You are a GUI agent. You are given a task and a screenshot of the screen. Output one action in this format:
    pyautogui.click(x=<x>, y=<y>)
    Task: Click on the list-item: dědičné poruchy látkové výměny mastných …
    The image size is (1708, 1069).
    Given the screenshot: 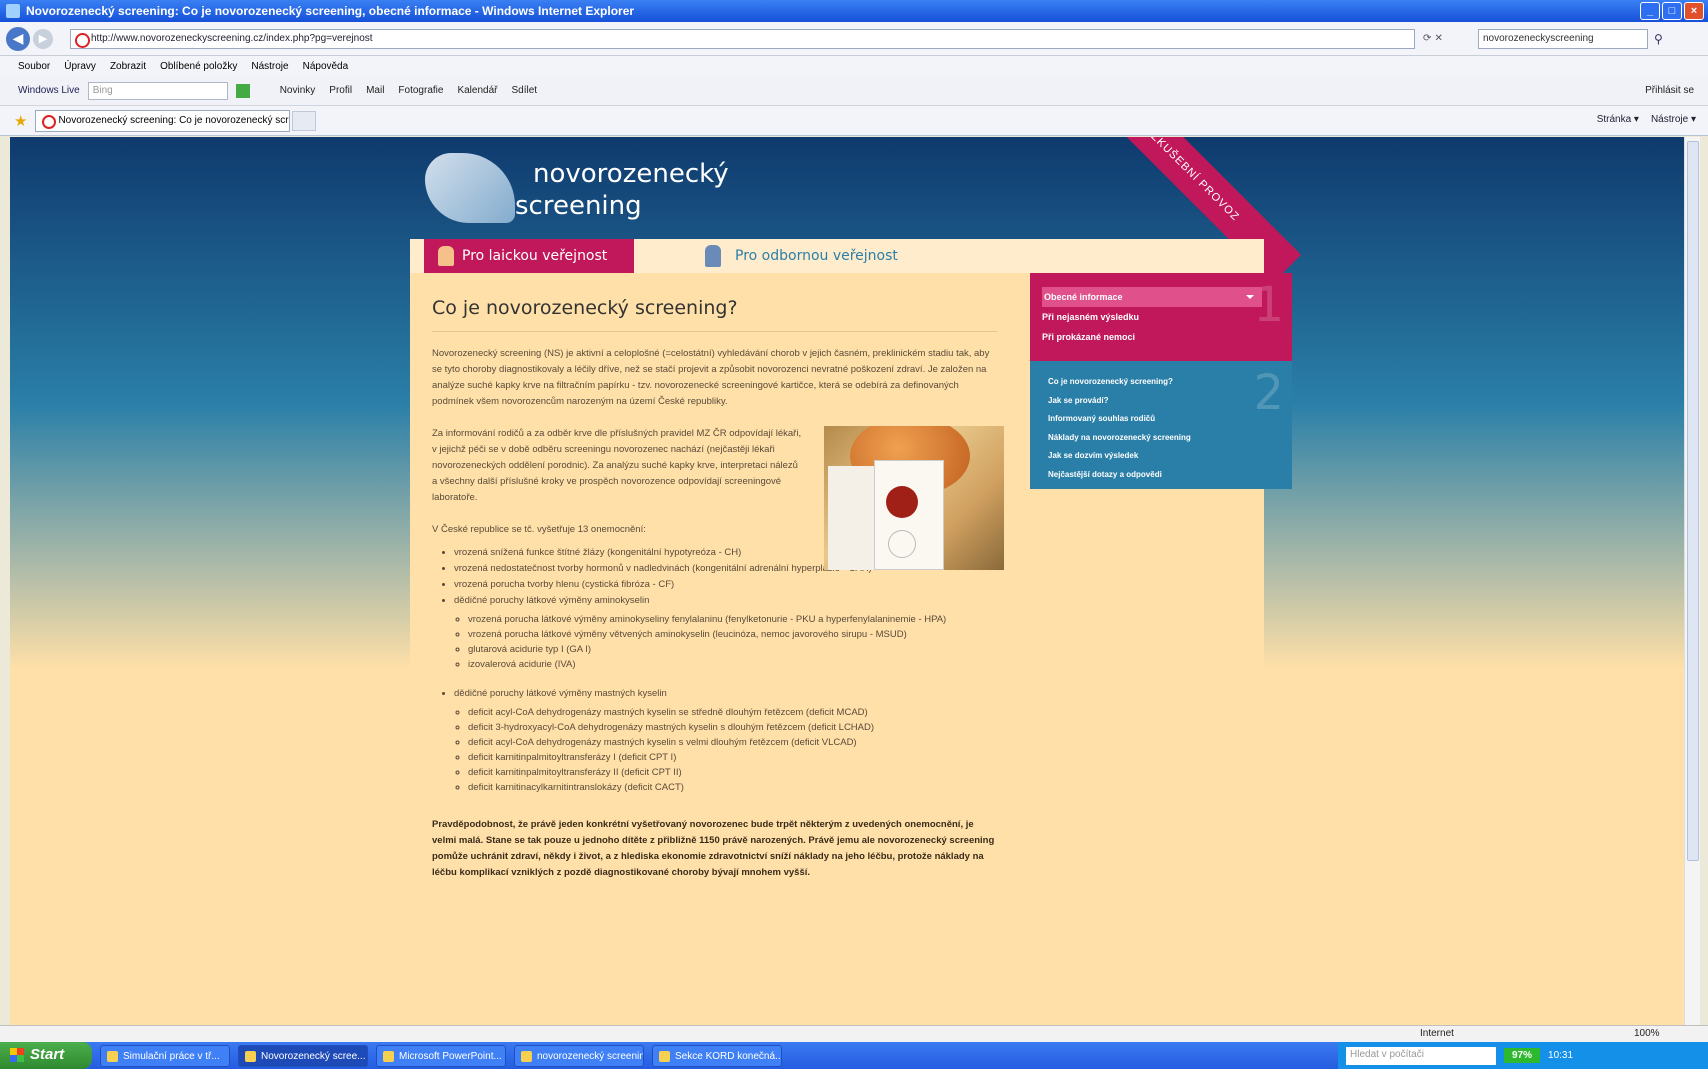 What is the action you would take?
    pyautogui.click(x=725, y=740)
    